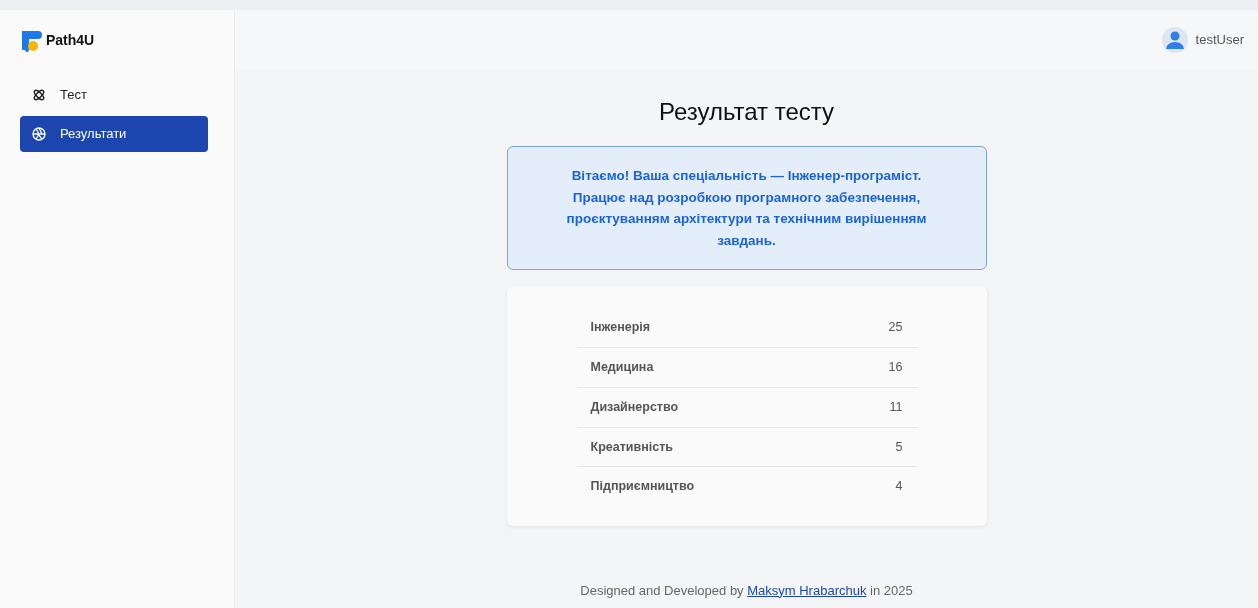  What do you see at coordinates (39, 94) in the screenshot?
I see `atom-icon` at bounding box center [39, 94].